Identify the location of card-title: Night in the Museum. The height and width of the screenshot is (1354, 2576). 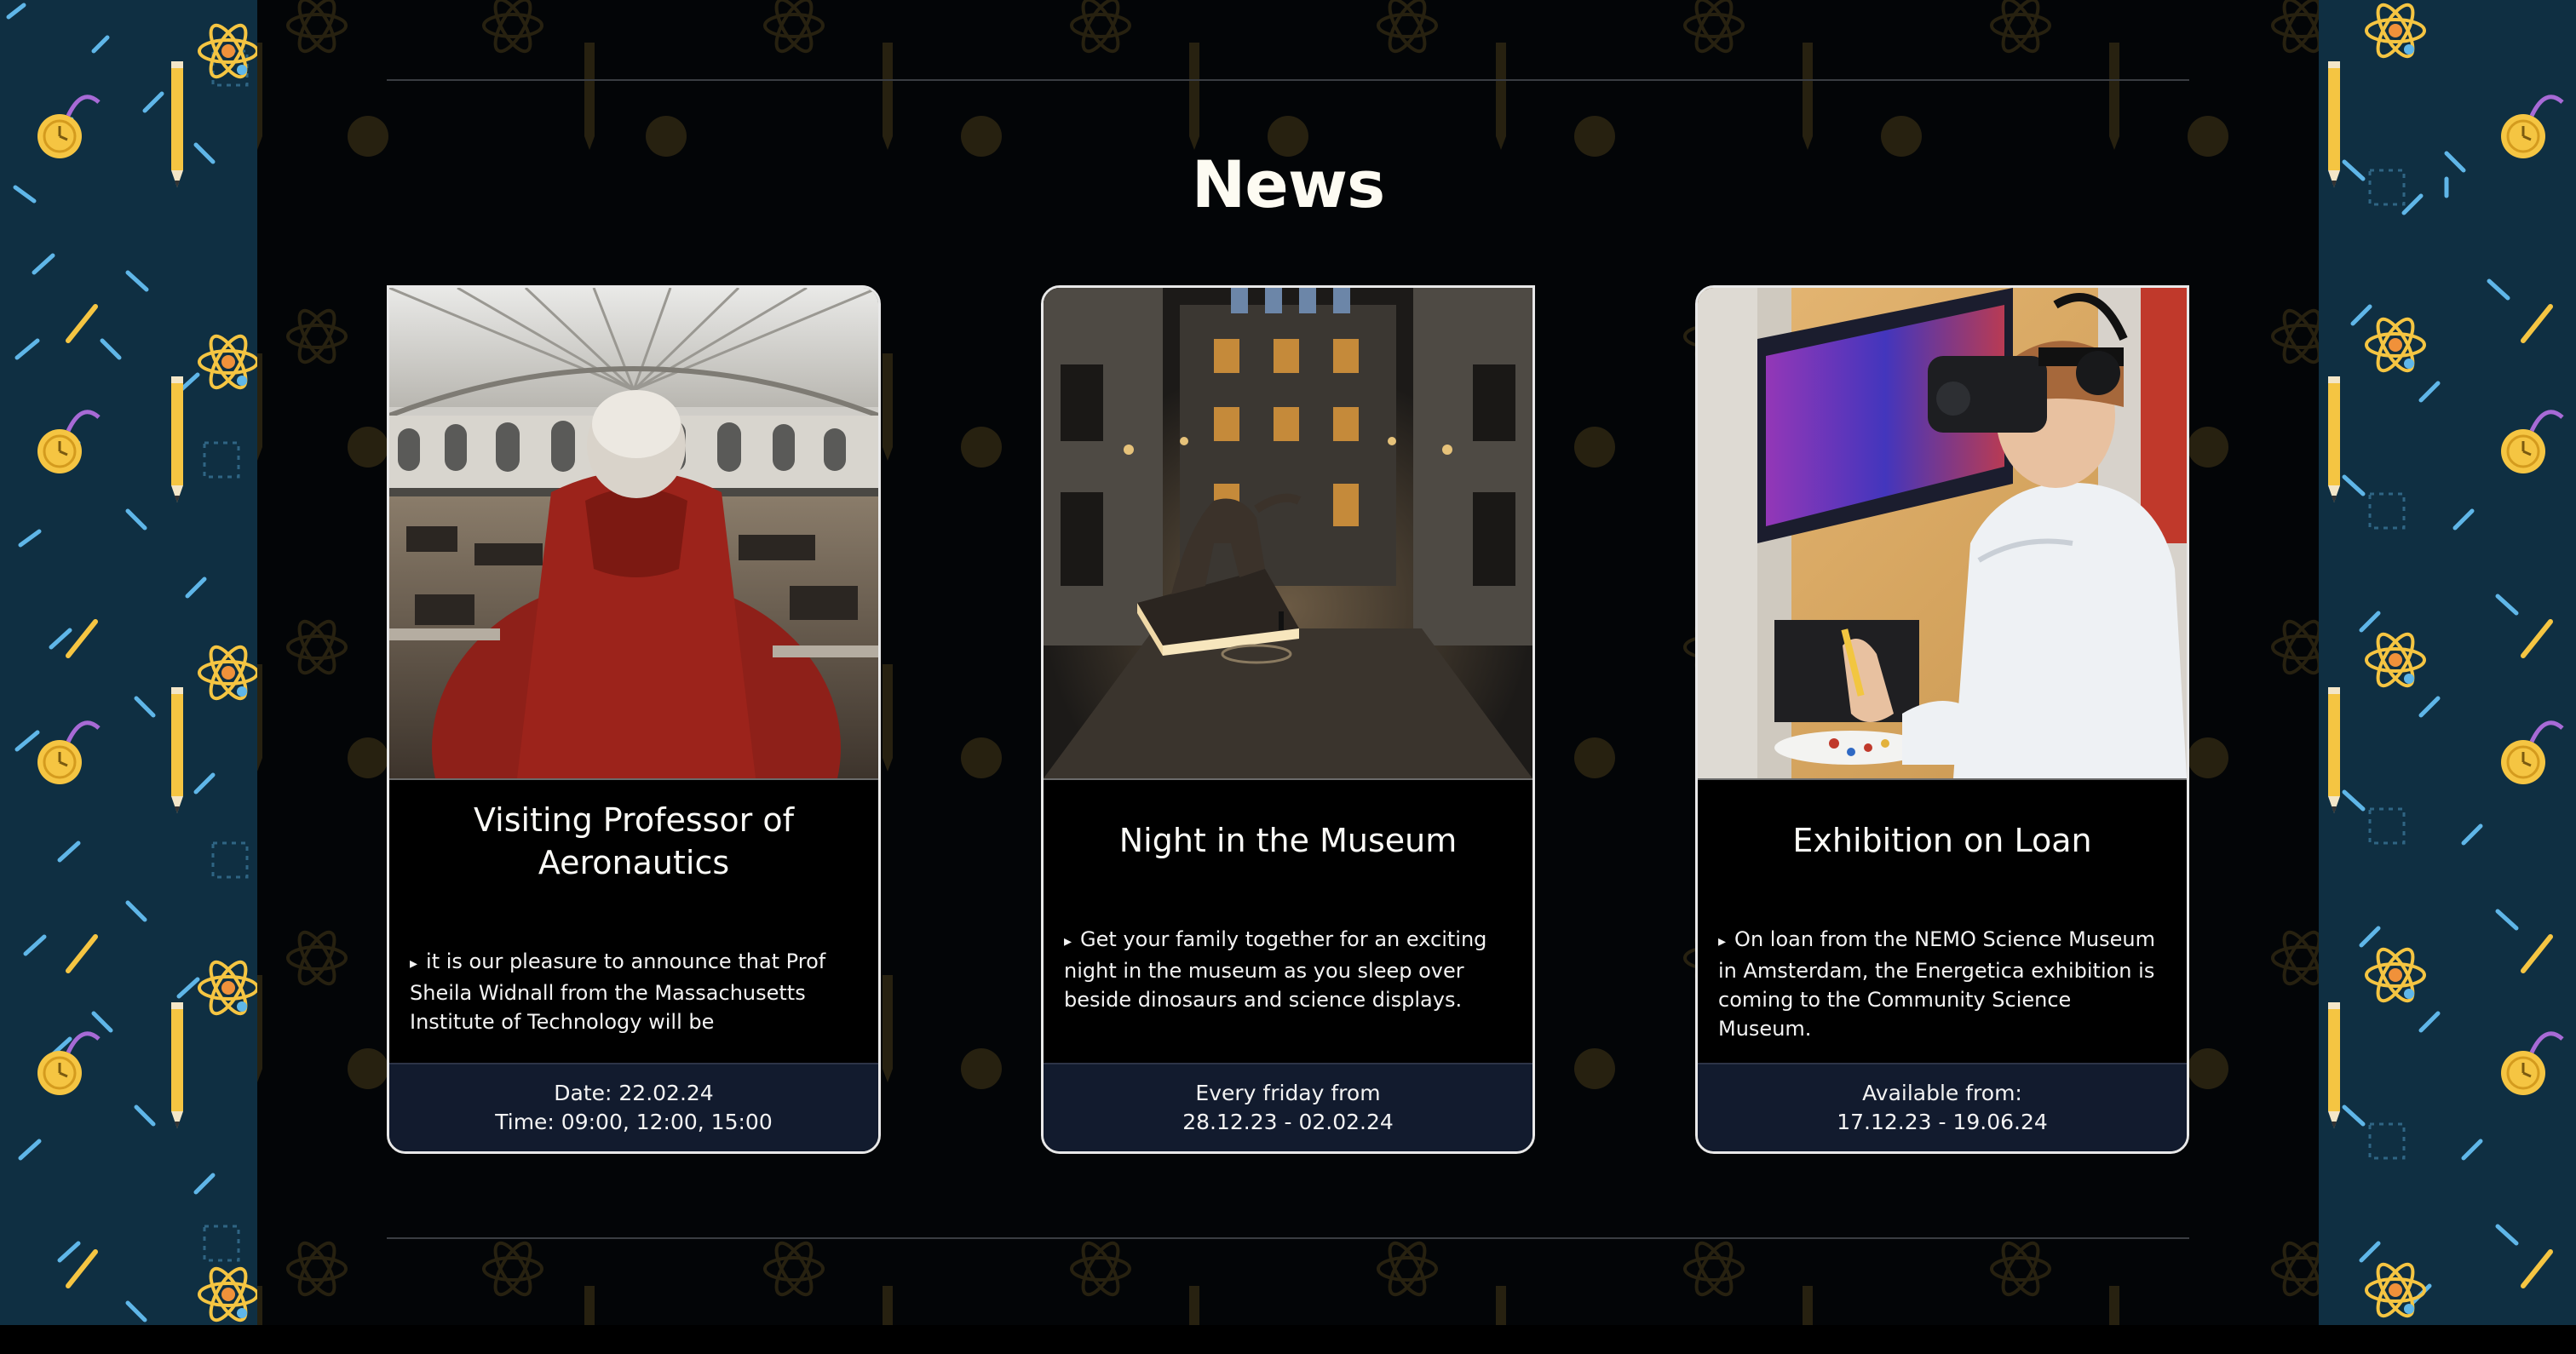
(1288, 840).